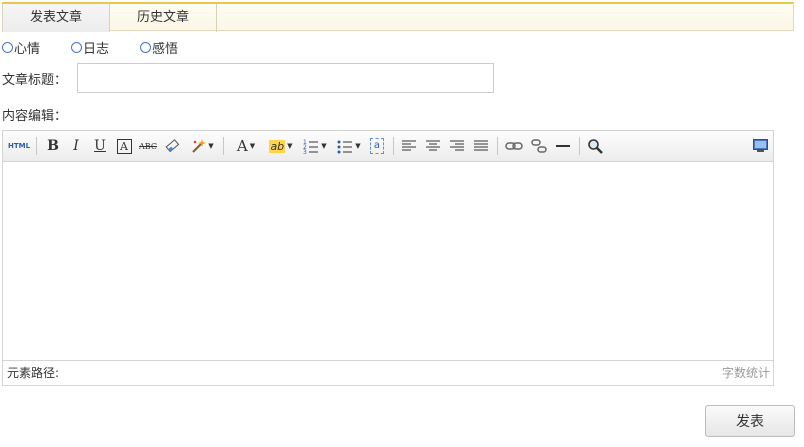 The width and height of the screenshot is (804, 447). I want to click on bold-button: B, so click(53, 146).